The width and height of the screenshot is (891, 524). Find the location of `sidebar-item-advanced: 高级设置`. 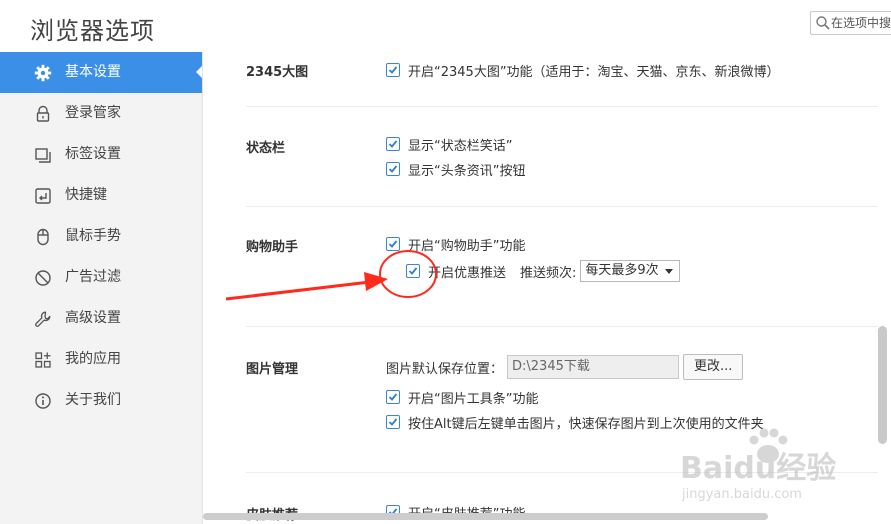

sidebar-item-advanced: 高级设置 is located at coordinates (101, 318).